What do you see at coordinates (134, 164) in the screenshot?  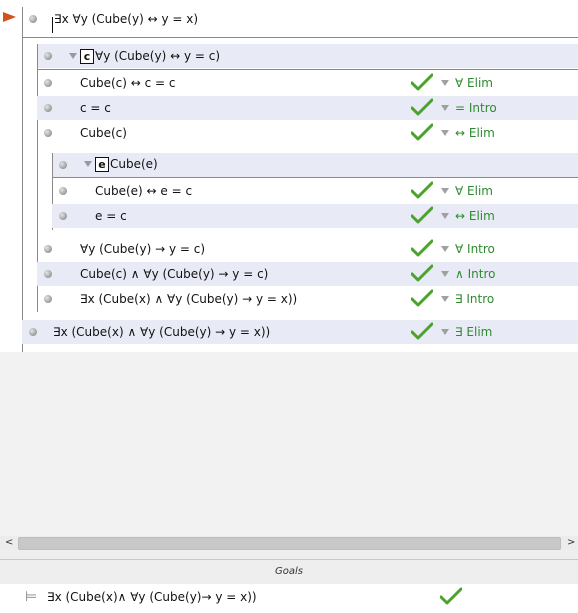 I see `assumption-formula: Cube(e)` at bounding box center [134, 164].